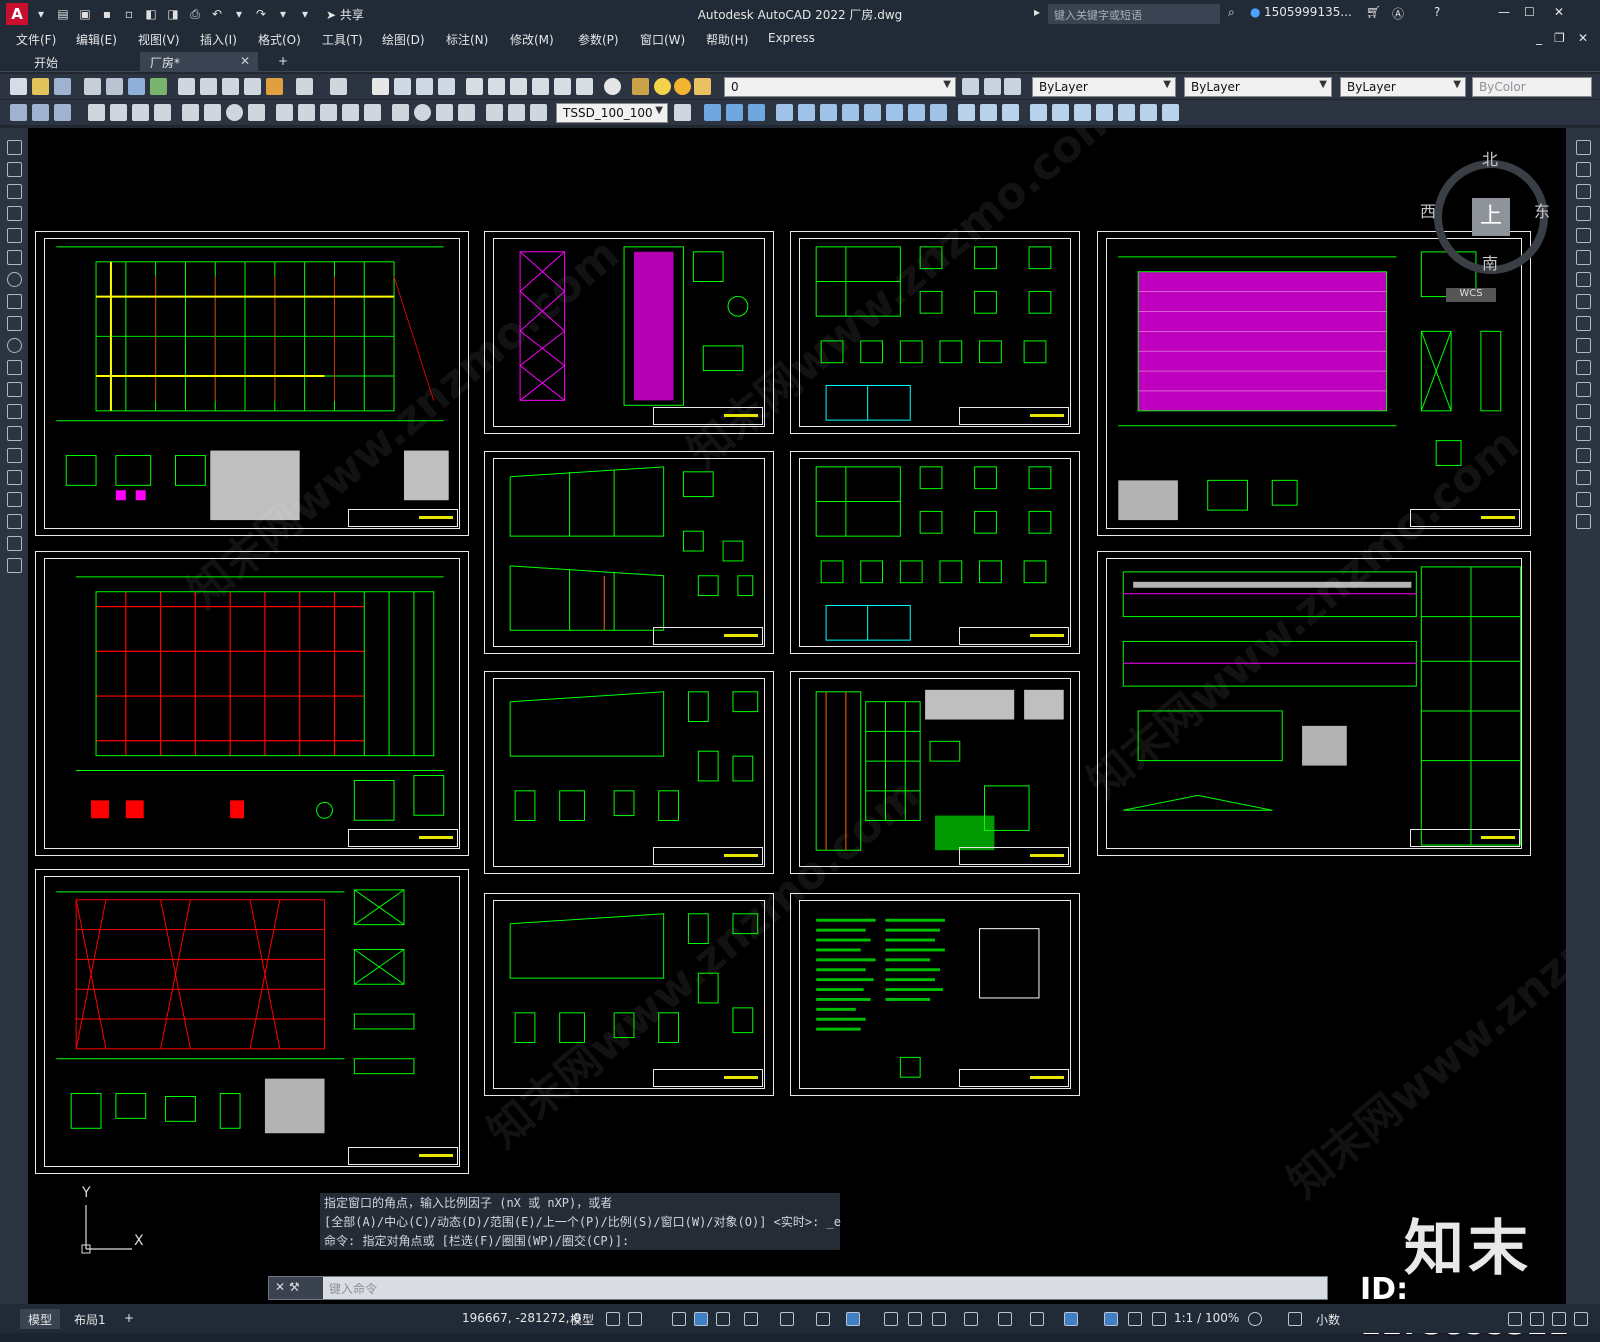 The height and width of the screenshot is (1342, 1600). What do you see at coordinates (402, 86) in the screenshot?
I see `zoom-realtime-icon` at bounding box center [402, 86].